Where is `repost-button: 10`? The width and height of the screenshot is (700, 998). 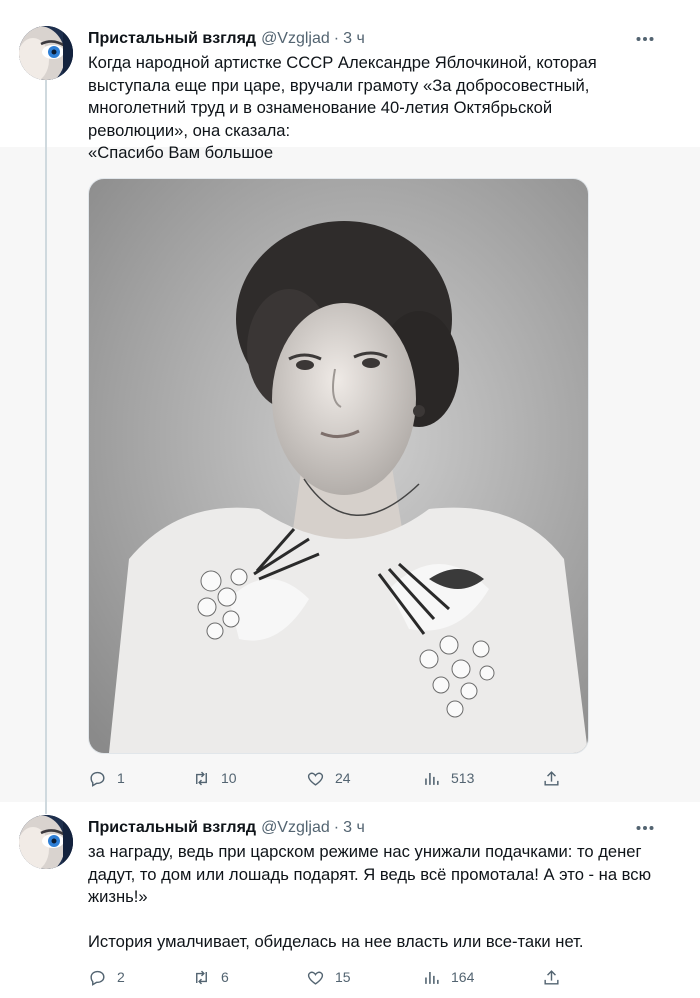
repost-button: 10 is located at coordinates (214, 778).